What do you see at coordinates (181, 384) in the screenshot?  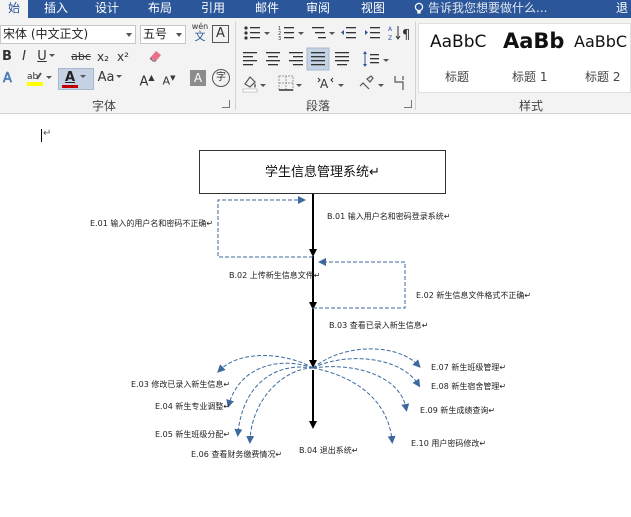 I see `label-e03: E.03 修改已录入新生信息↵` at bounding box center [181, 384].